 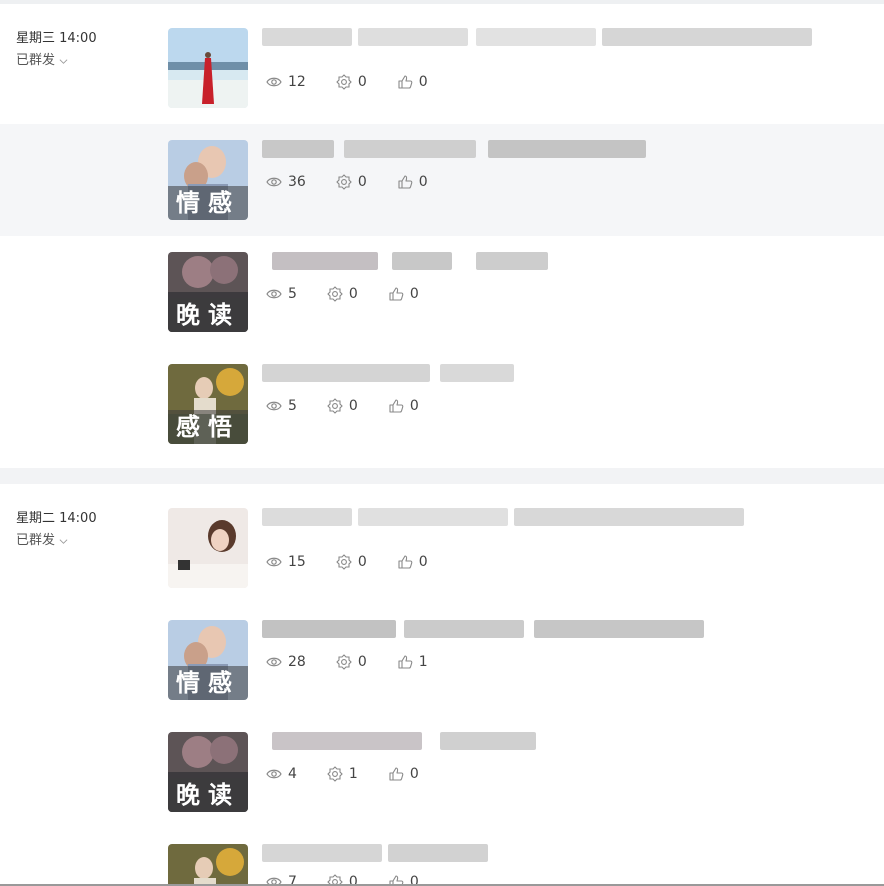 I want to click on article-stats: 15 0 0, so click(x=362, y=562).